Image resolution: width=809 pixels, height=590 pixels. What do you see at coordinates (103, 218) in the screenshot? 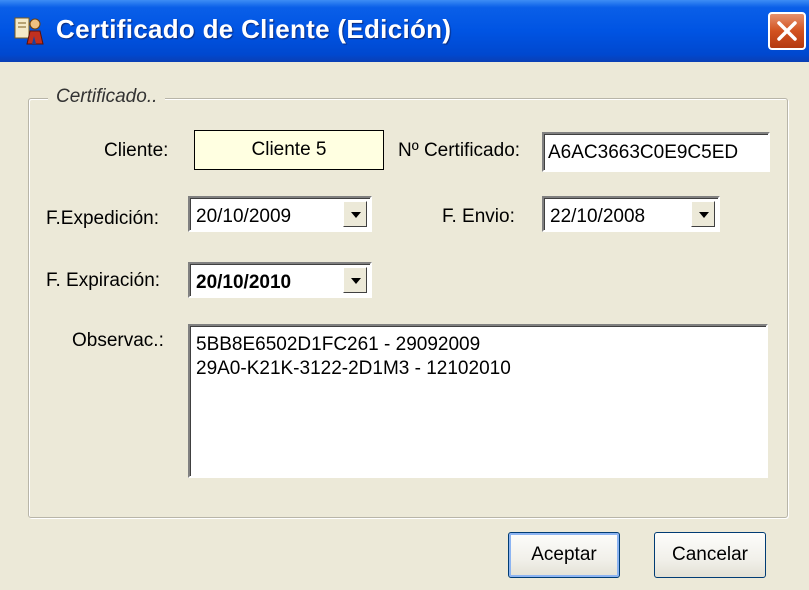
I see `expedicion-label: F.Expedición:` at bounding box center [103, 218].